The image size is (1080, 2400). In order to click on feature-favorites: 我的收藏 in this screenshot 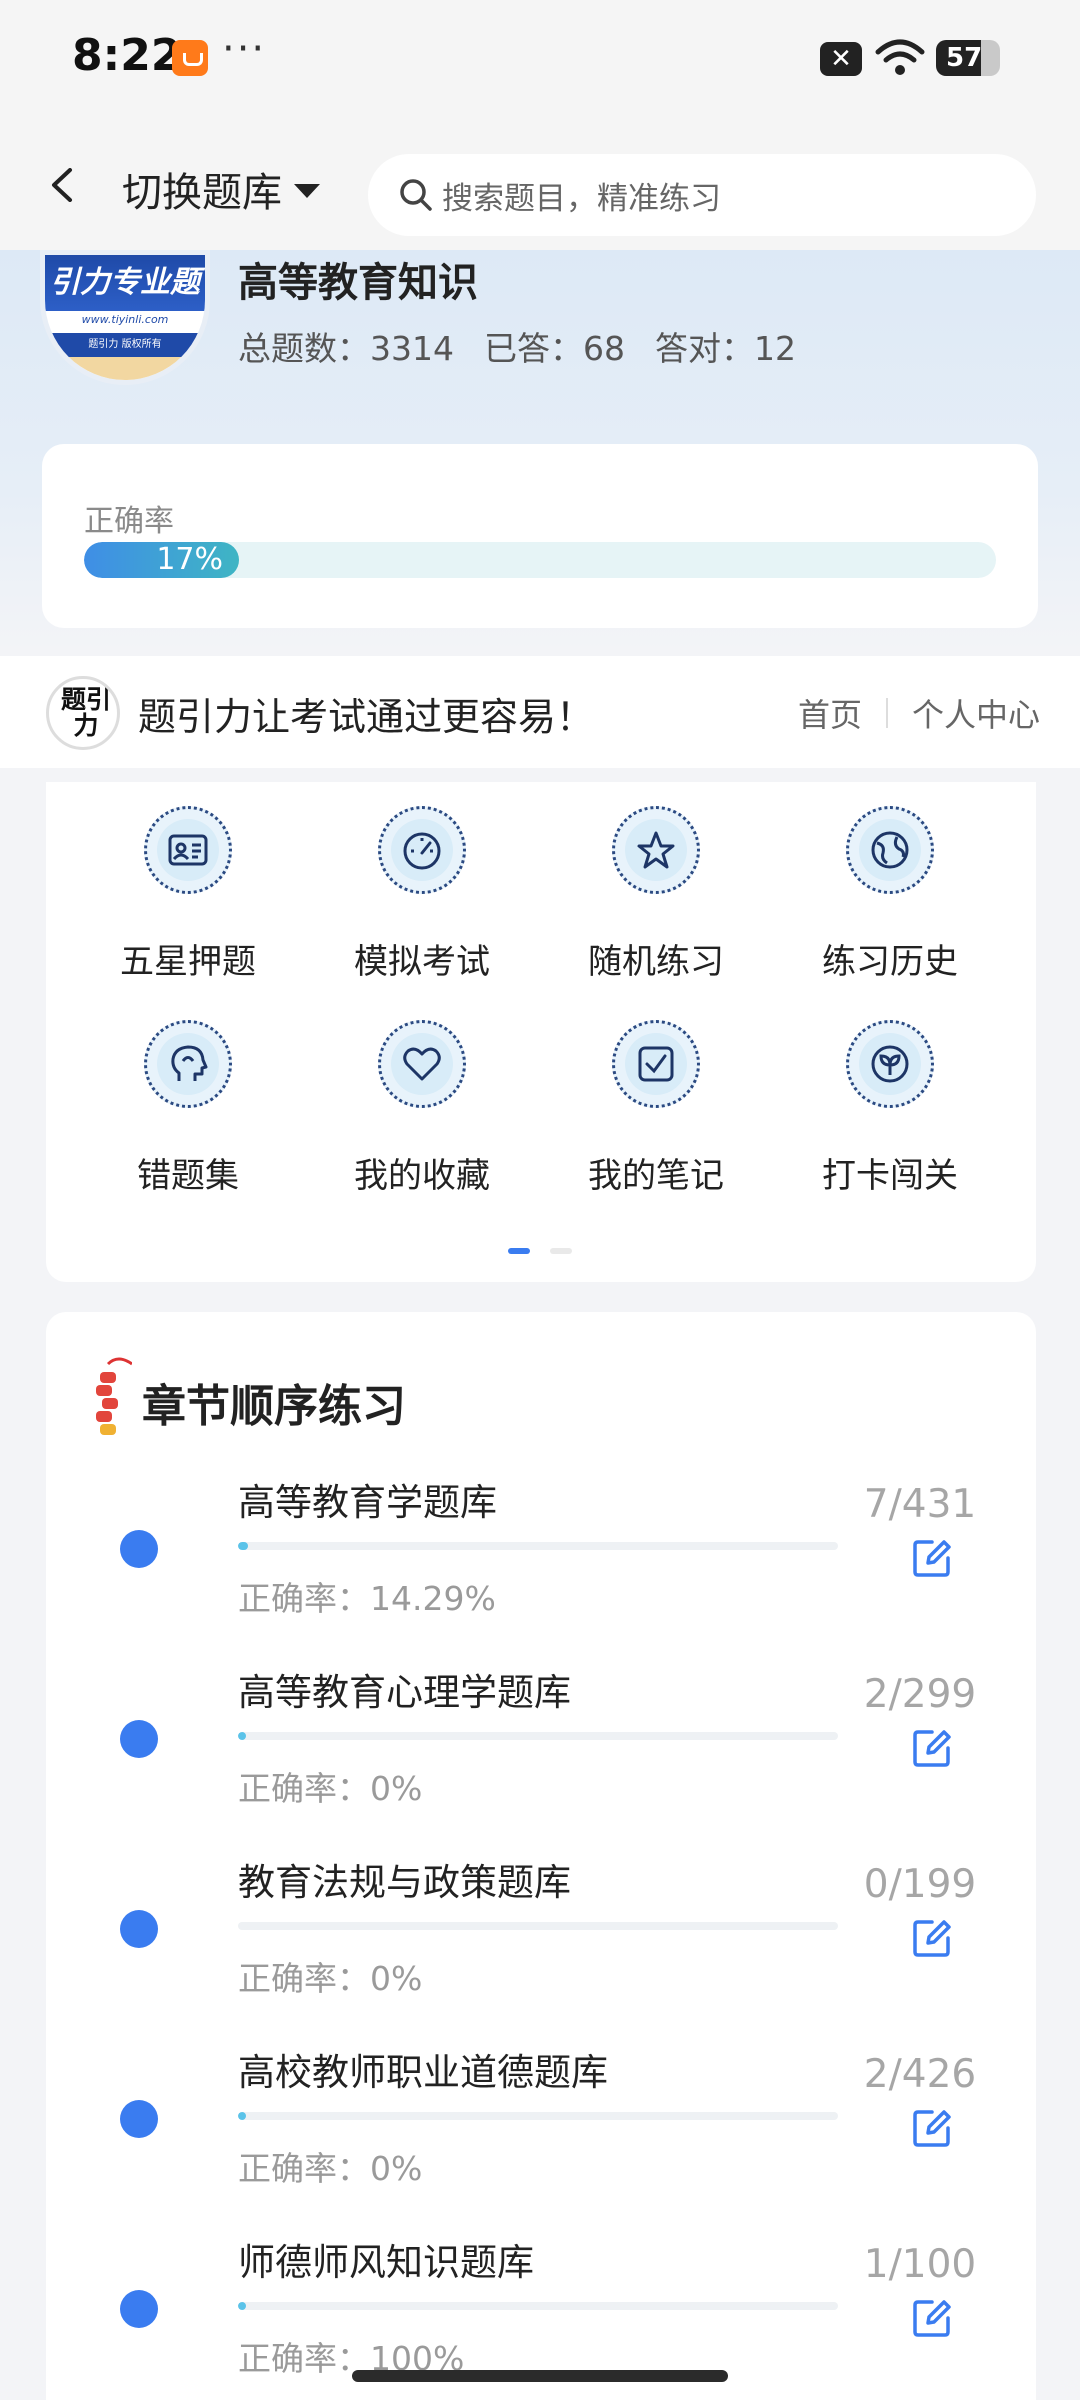, I will do `click(422, 1096)`.